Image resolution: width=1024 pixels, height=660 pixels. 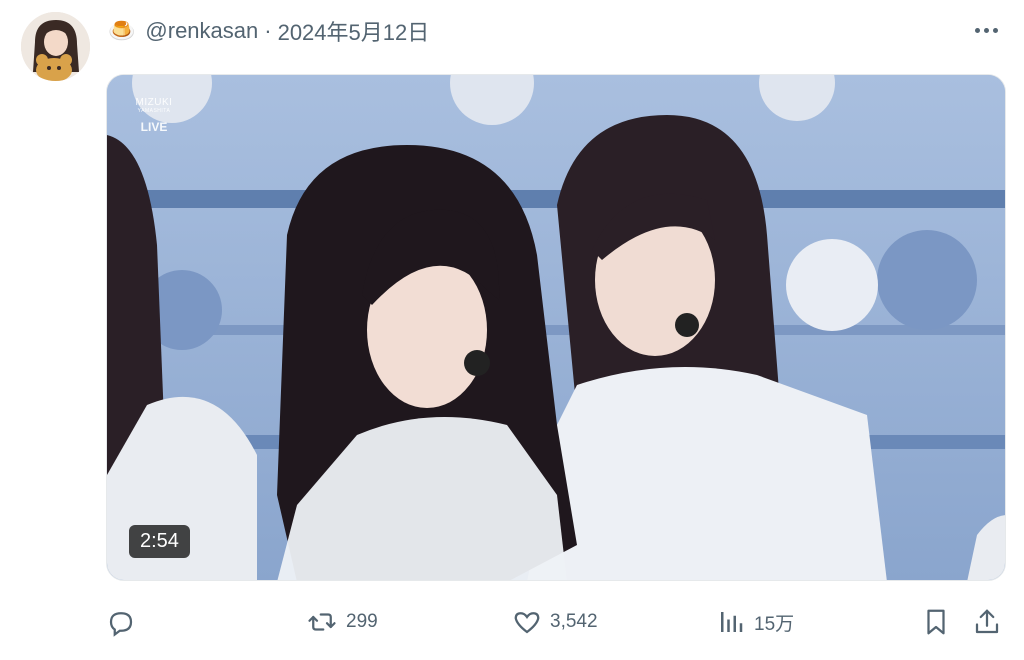 I want to click on share-icon, so click(x=987, y=621).